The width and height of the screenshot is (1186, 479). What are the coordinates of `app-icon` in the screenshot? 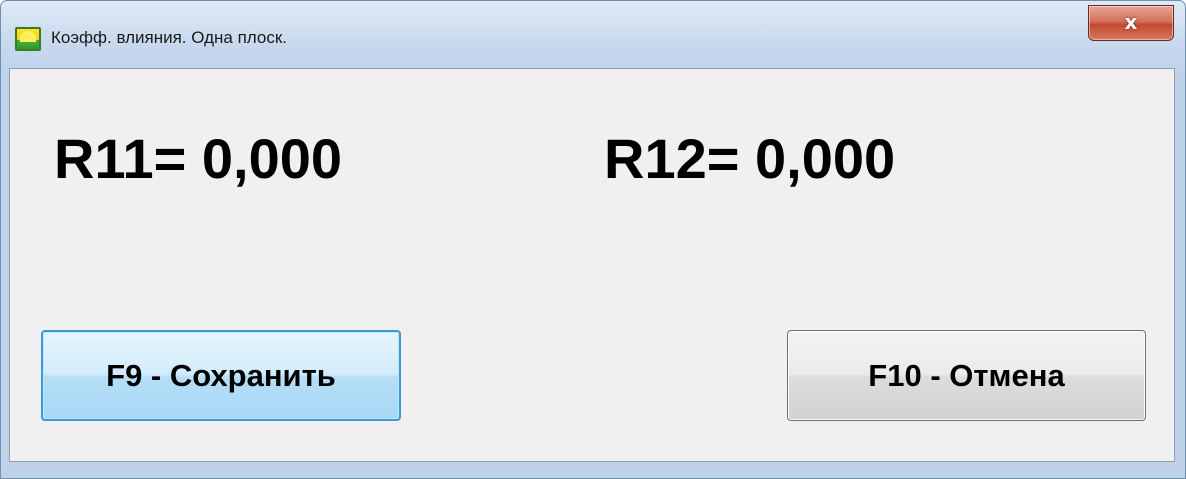 It's located at (28, 39).